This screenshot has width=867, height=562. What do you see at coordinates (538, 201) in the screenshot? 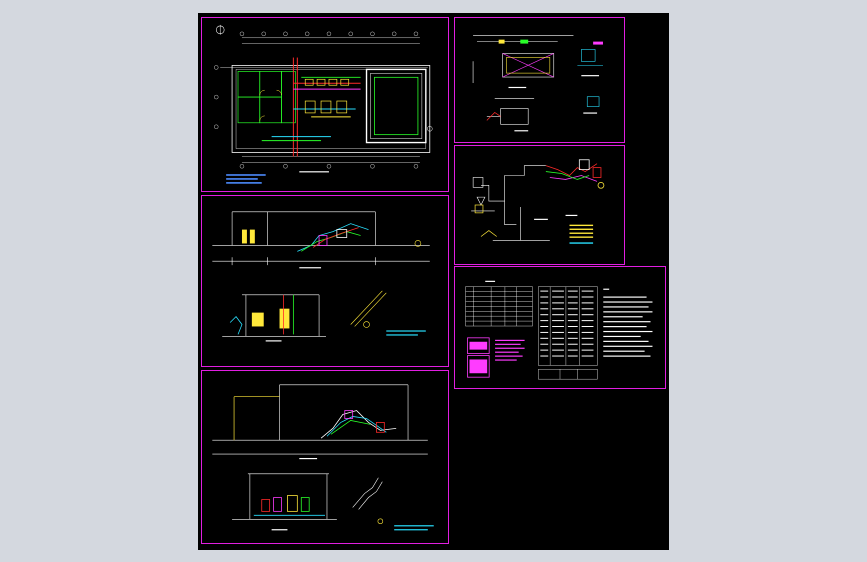
I see `process-flow-drawing` at bounding box center [538, 201].